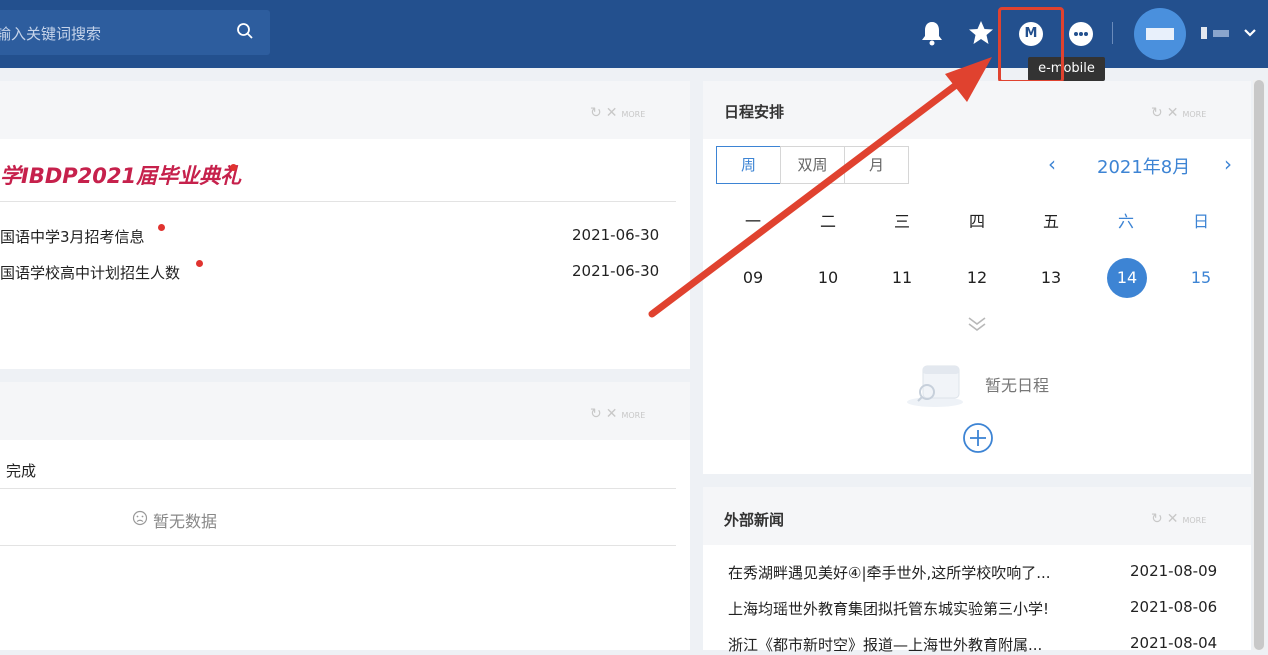 This screenshot has width=1268, height=655. I want to click on username-redacted, so click(1204, 33).